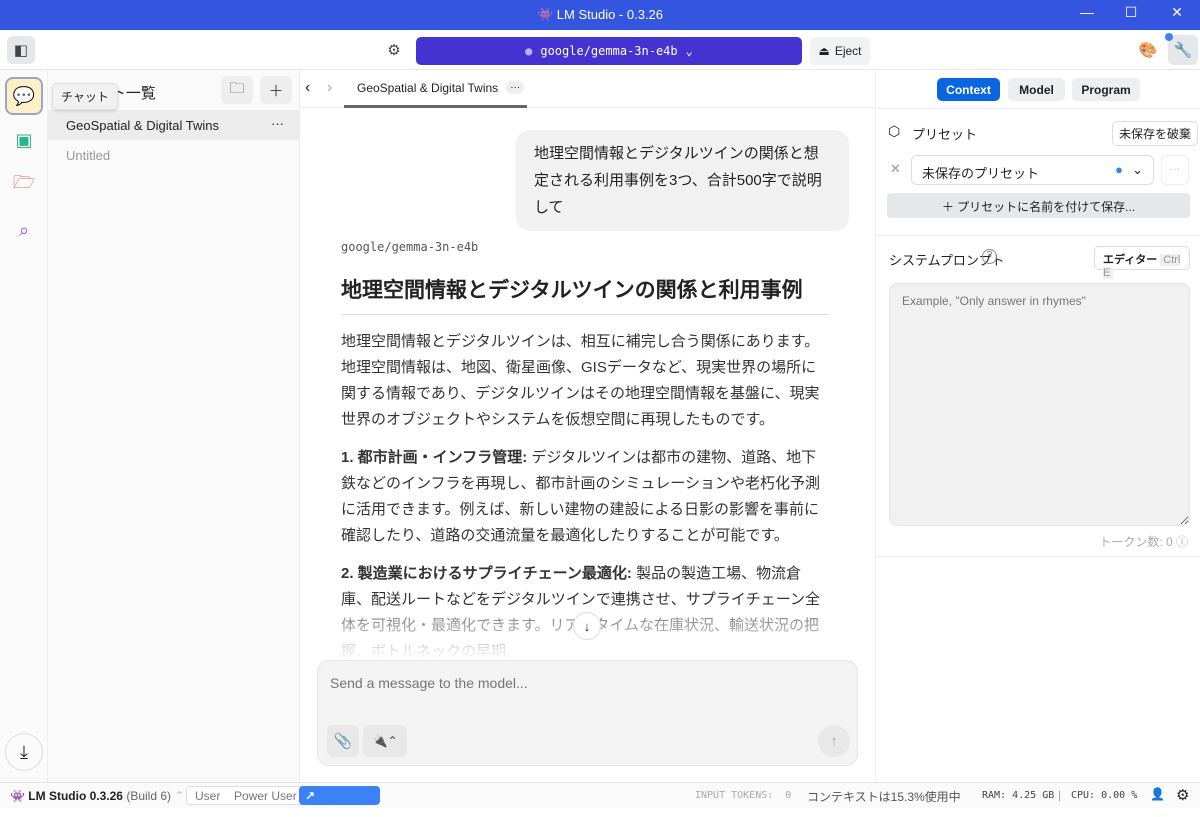  I want to click on plugin-icon: 🔌⌃, so click(385, 741).